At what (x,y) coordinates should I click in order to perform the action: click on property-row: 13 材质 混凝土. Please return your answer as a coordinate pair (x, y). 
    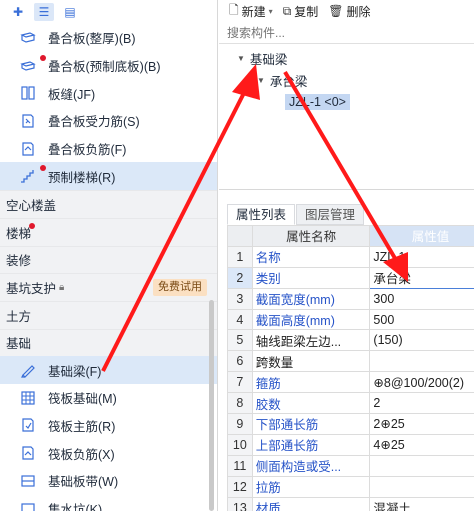
    Looking at the image, I should click on (350, 503).